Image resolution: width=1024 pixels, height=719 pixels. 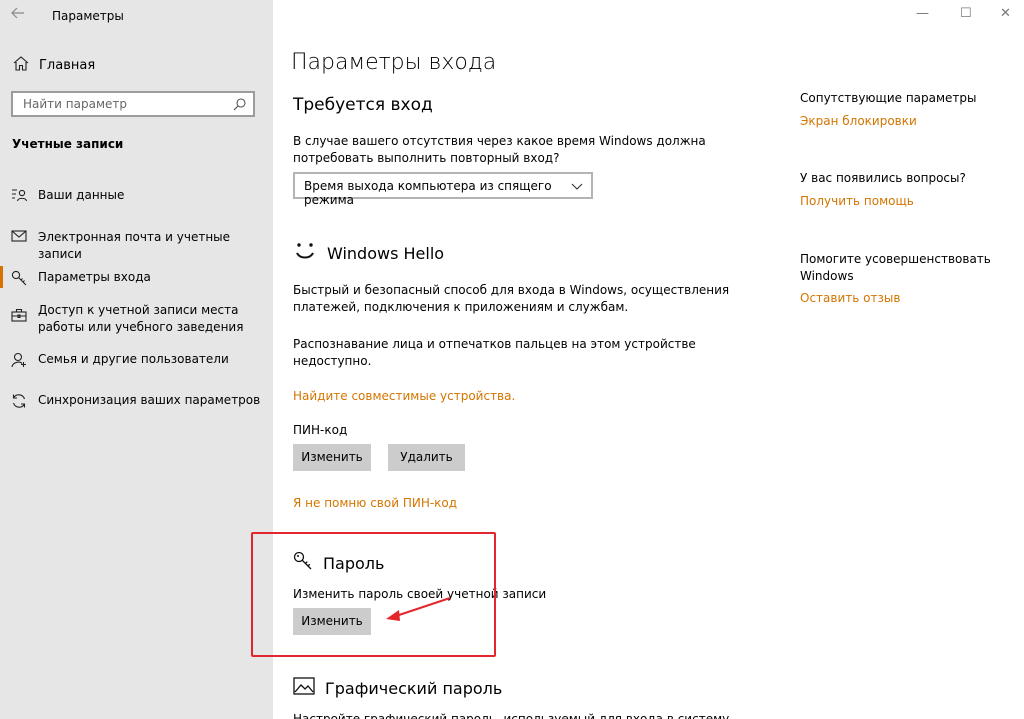 What do you see at coordinates (332, 621) in the screenshot?
I see `password-change-button: Изменить` at bounding box center [332, 621].